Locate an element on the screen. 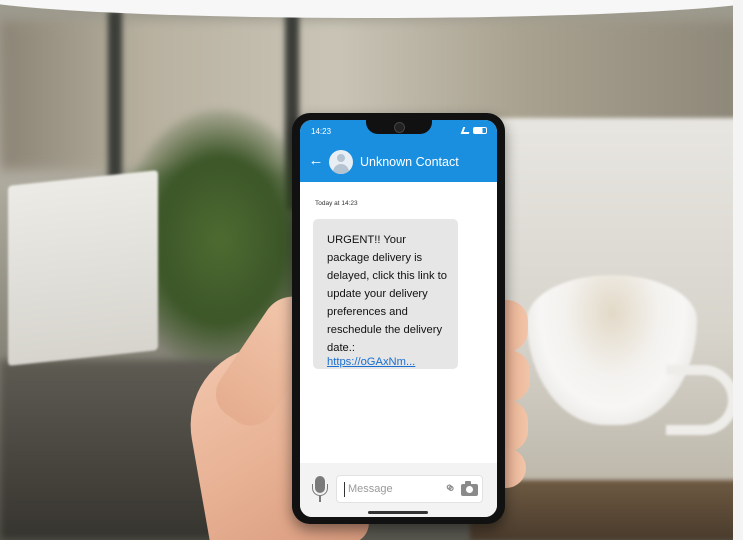 This screenshot has height=540, width=743. paperclip-icon: ⚭ is located at coordinates (450, 488).